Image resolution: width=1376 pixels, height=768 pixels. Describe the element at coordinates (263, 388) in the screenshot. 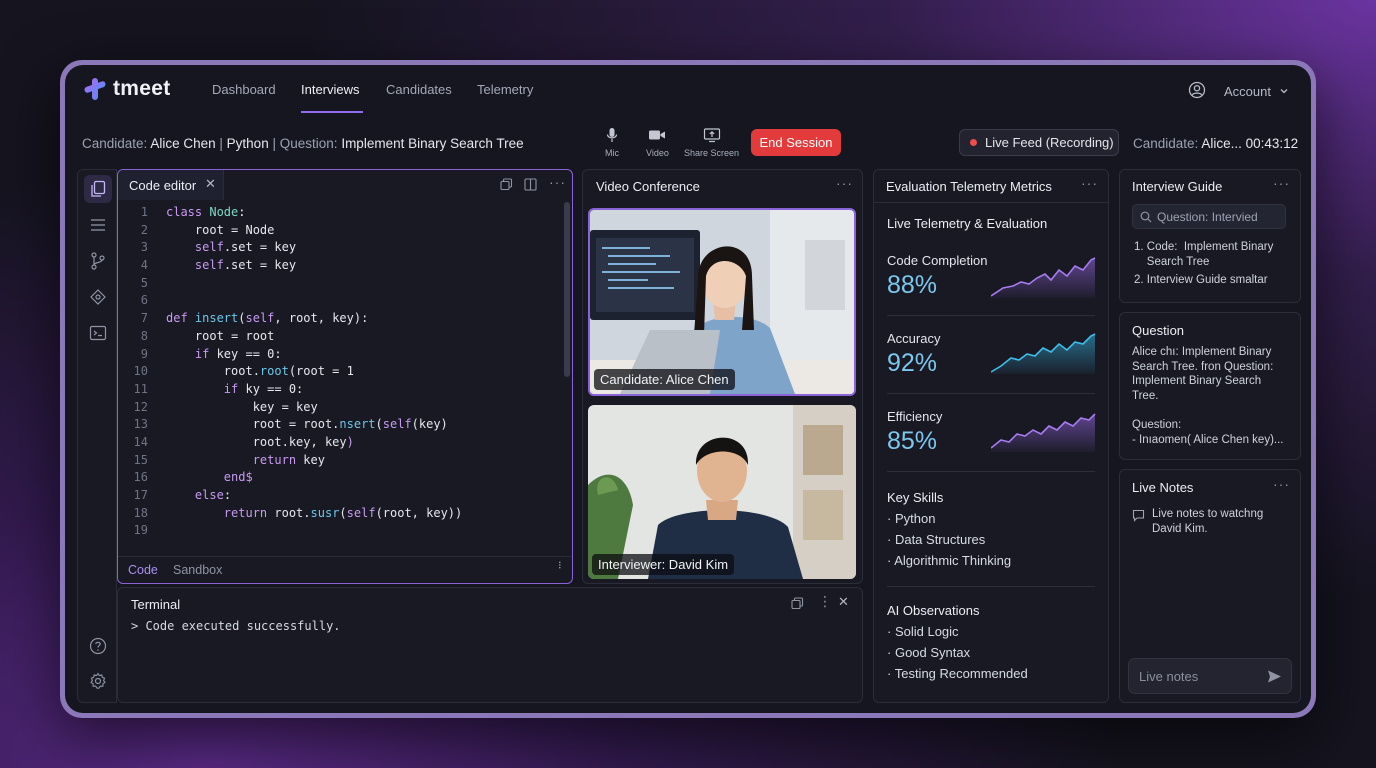

I see `code-text: if ky == 0:` at that location.